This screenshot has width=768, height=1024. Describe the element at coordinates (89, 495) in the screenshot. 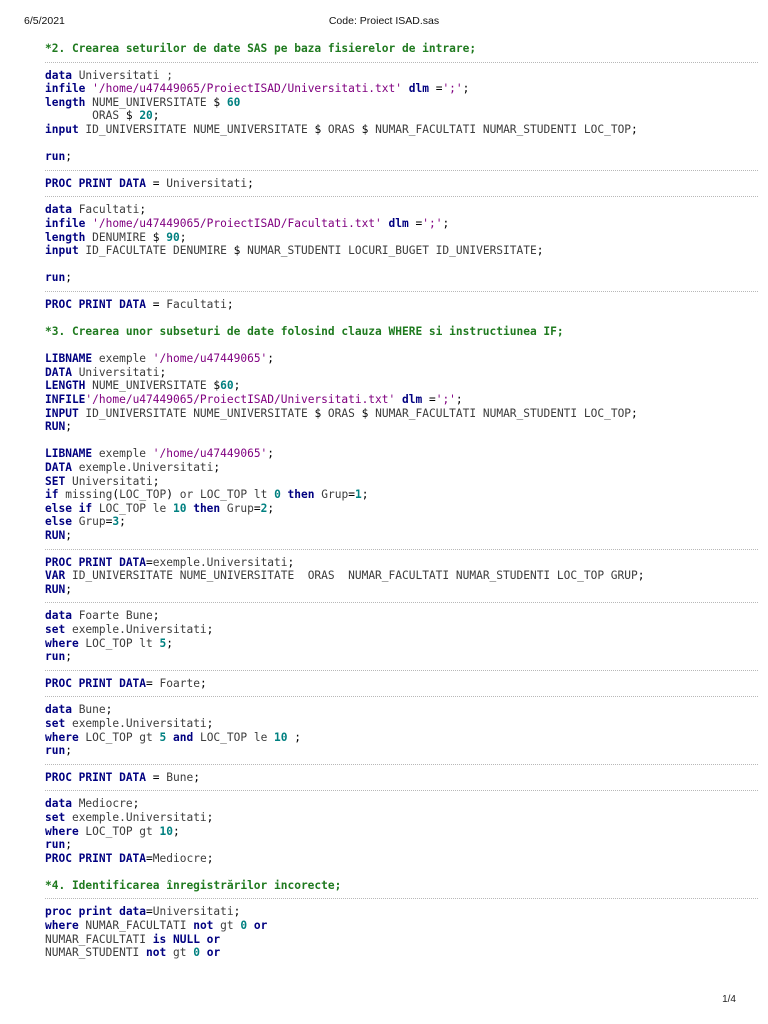

I see `code-token: missing` at that location.